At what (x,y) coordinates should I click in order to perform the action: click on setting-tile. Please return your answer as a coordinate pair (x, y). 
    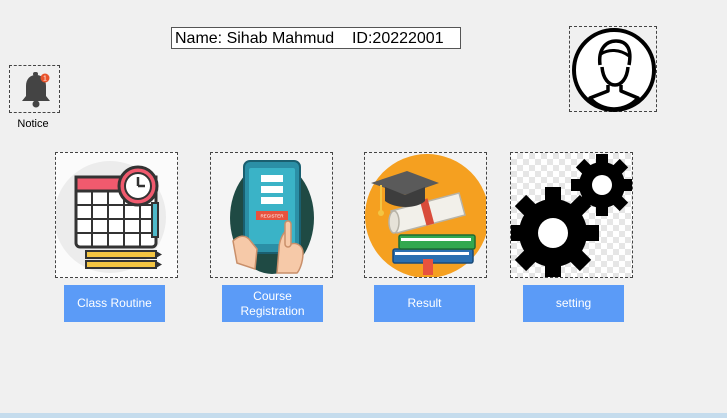
    Looking at the image, I should click on (571, 215).